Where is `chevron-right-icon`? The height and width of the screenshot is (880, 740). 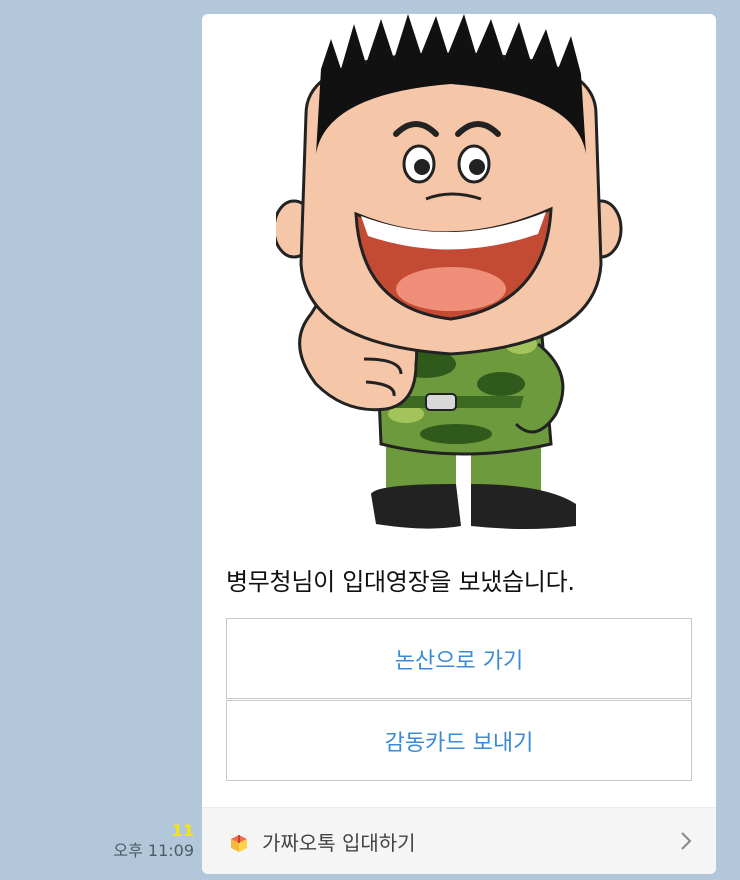 chevron-right-icon is located at coordinates (686, 841).